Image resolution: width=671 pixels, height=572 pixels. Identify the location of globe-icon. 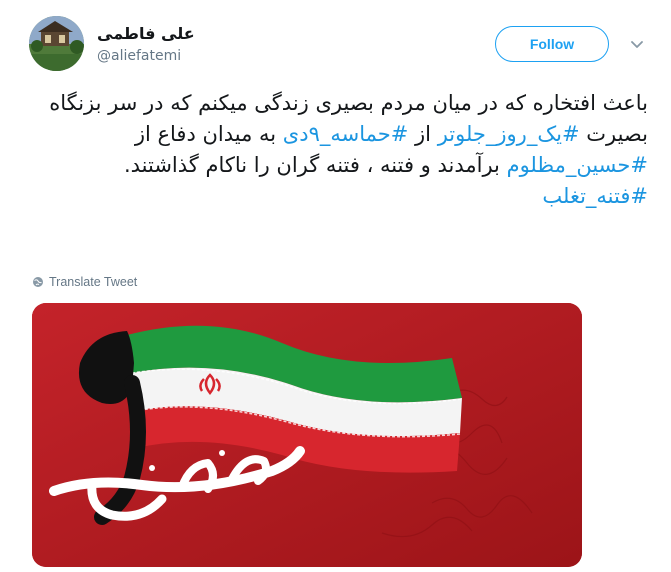
(38, 282).